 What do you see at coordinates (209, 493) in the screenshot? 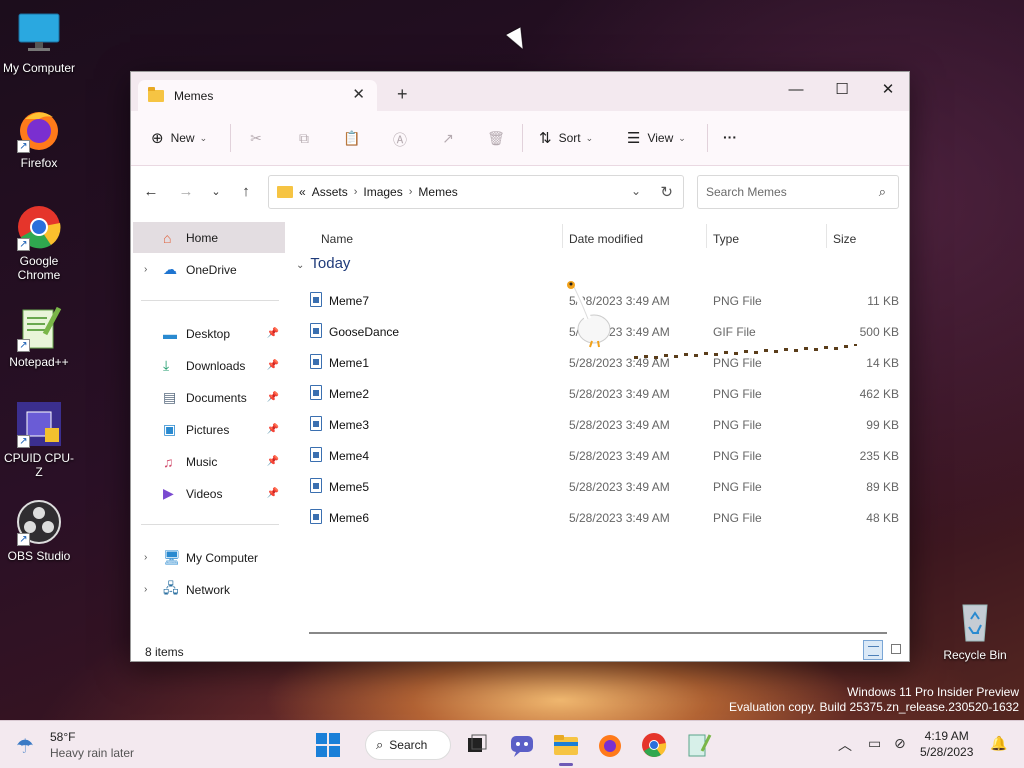
I see `nav-item-videos: ▶ Videos 📌` at bounding box center [209, 493].